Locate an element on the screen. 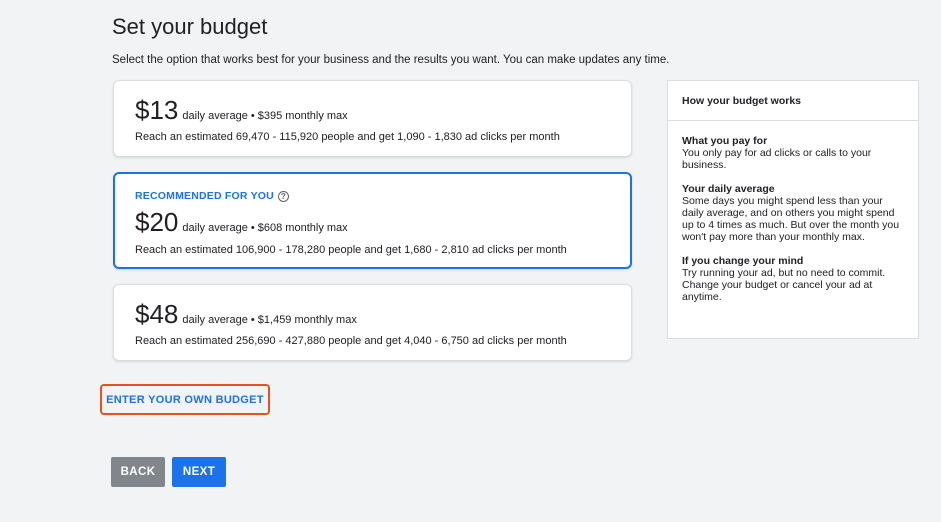  next-button: NEXT is located at coordinates (199, 472).